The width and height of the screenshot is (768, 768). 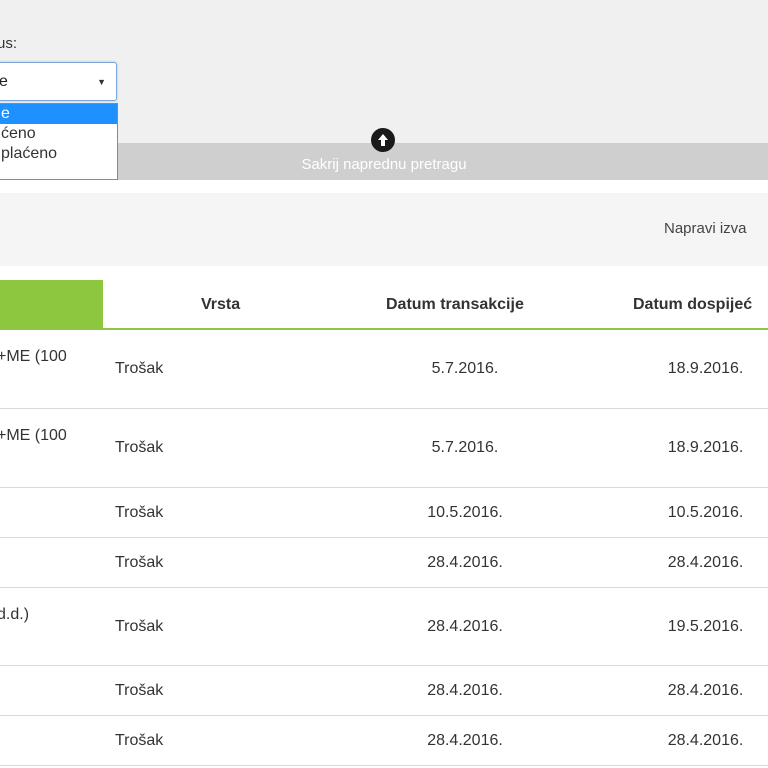 I want to click on status-option: ćeno, so click(x=58, y=134).